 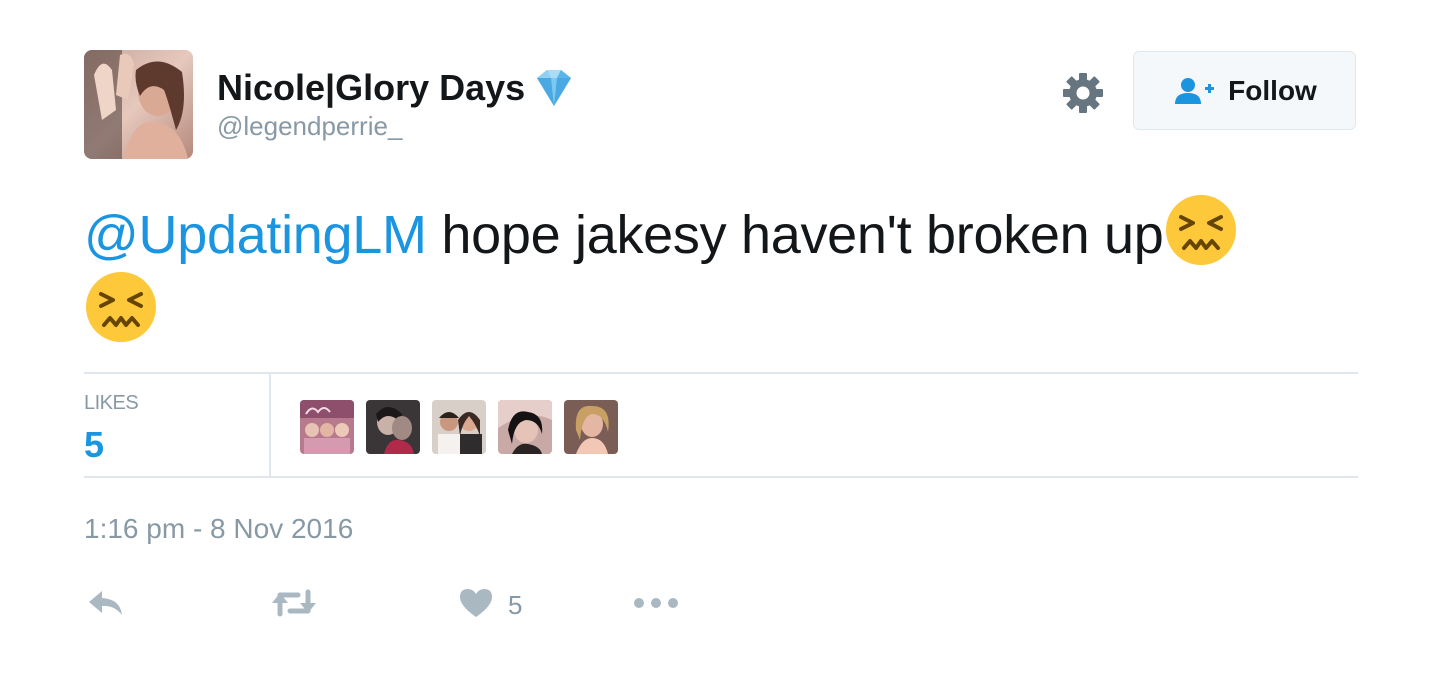 I want to click on more-options-button, so click(x=656, y=605).